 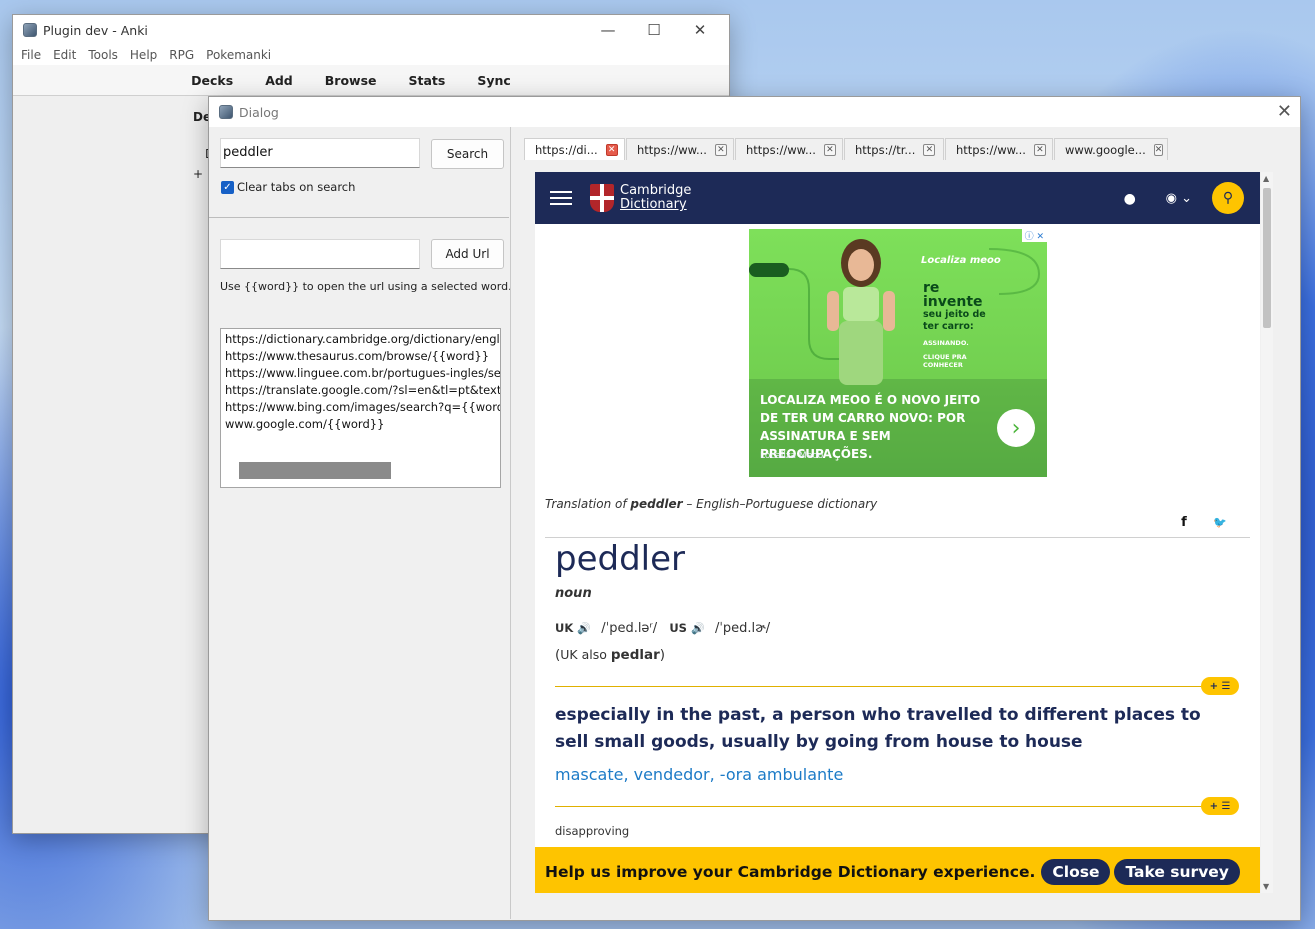 What do you see at coordinates (931, 288) in the screenshot?
I see `ad-word: re` at bounding box center [931, 288].